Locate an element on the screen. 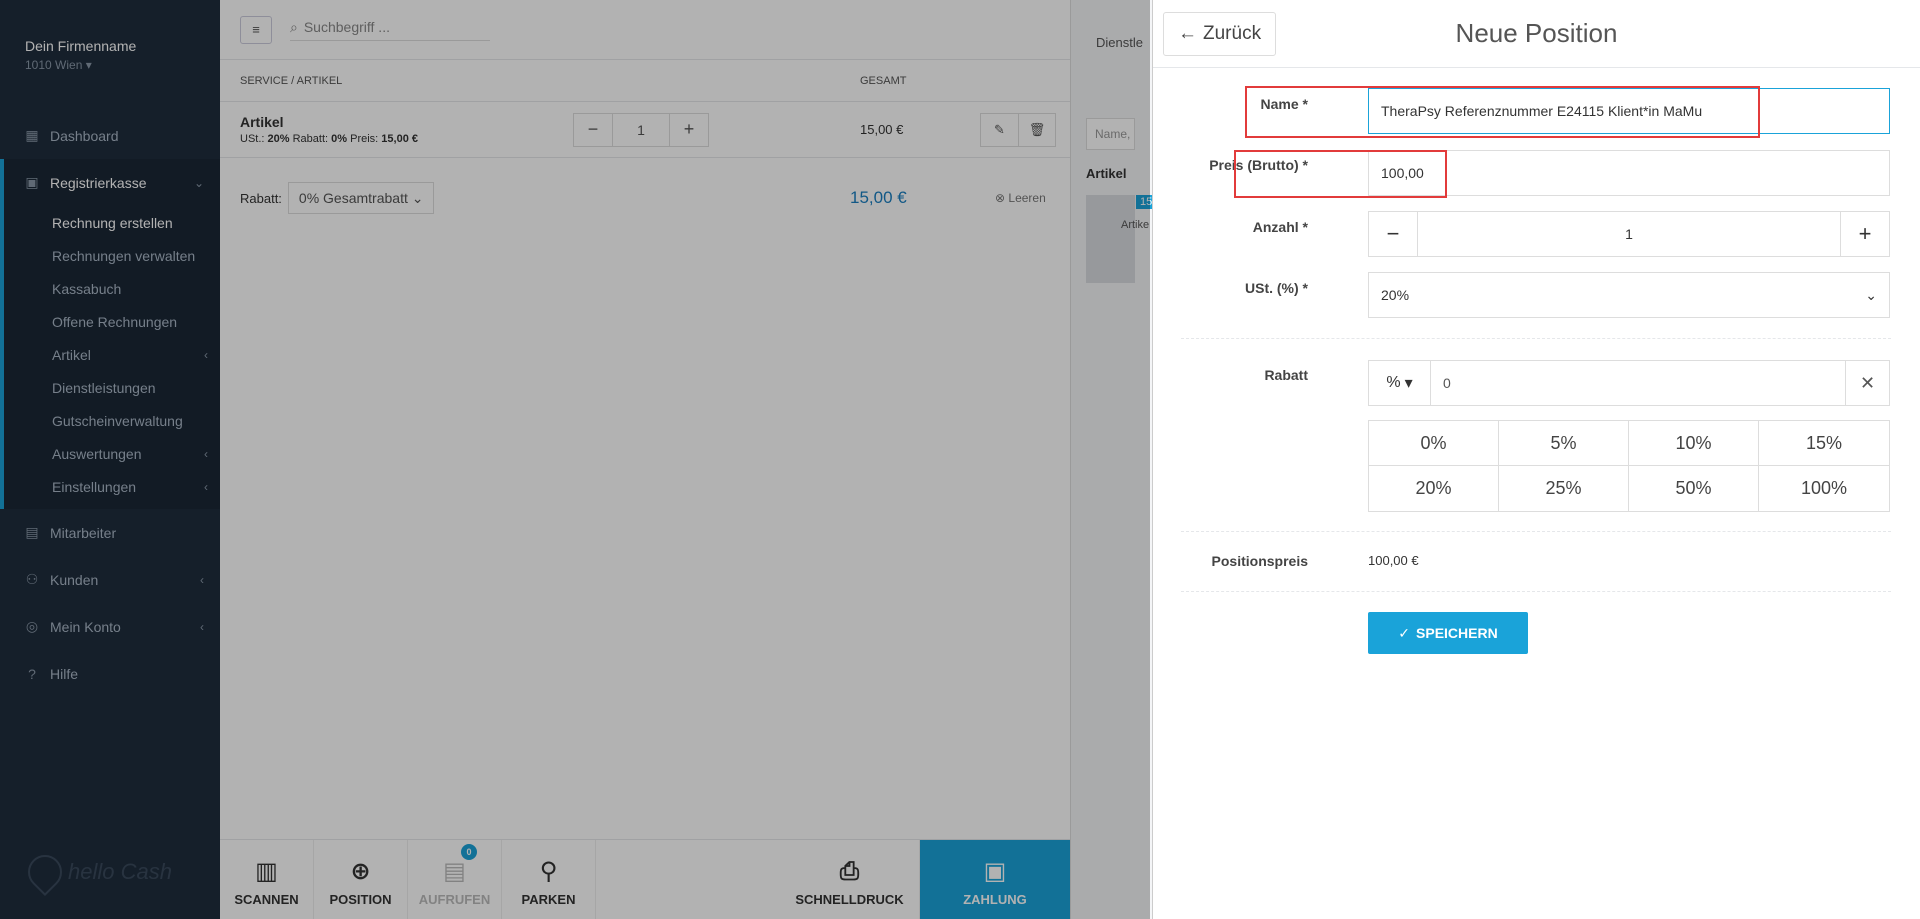 This screenshot has height=919, width=1920. increment-button: + is located at coordinates (1865, 234).